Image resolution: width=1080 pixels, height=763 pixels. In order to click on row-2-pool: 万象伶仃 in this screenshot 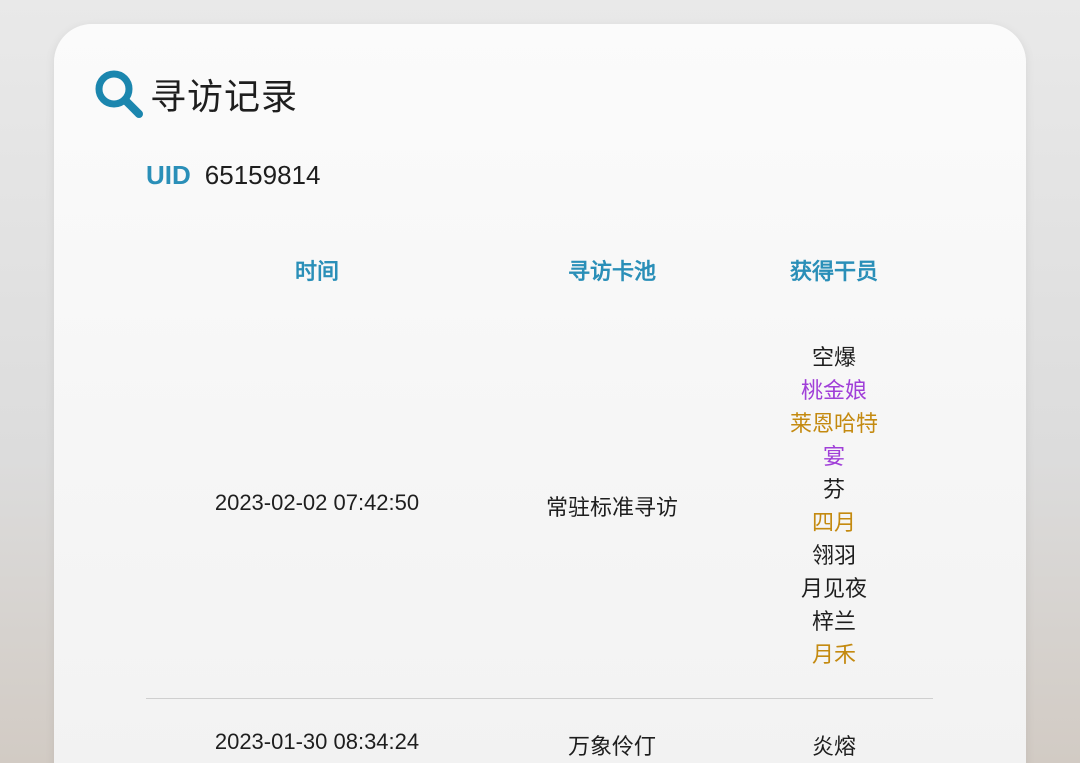, I will do `click(611, 747)`.